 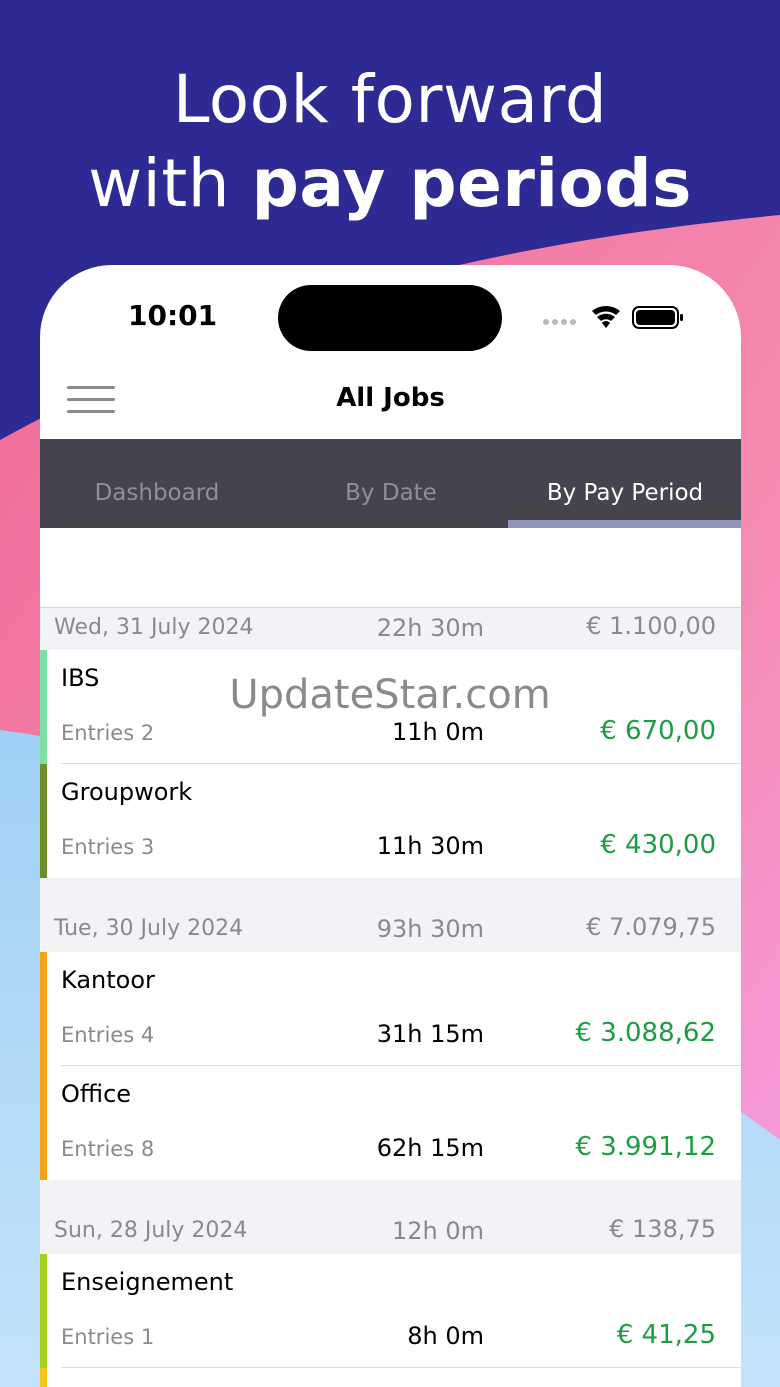 I want to click on battery-icon, so click(x=657, y=317).